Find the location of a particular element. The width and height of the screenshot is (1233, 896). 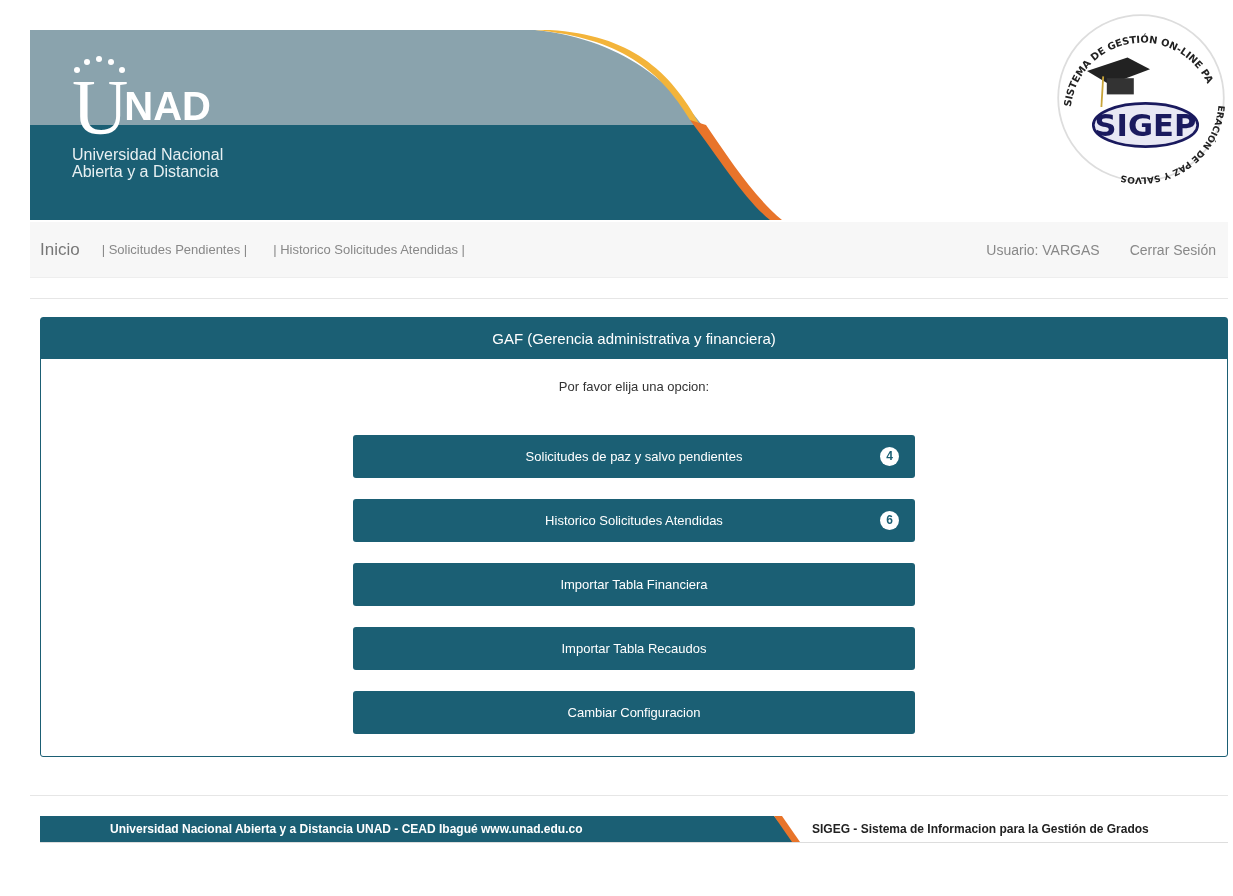

footer-text: Universidad Nacional Abierta y a Distancia UNAD - CEAD Ibagué www.unad.edu.co is located at coordinates (346, 829).